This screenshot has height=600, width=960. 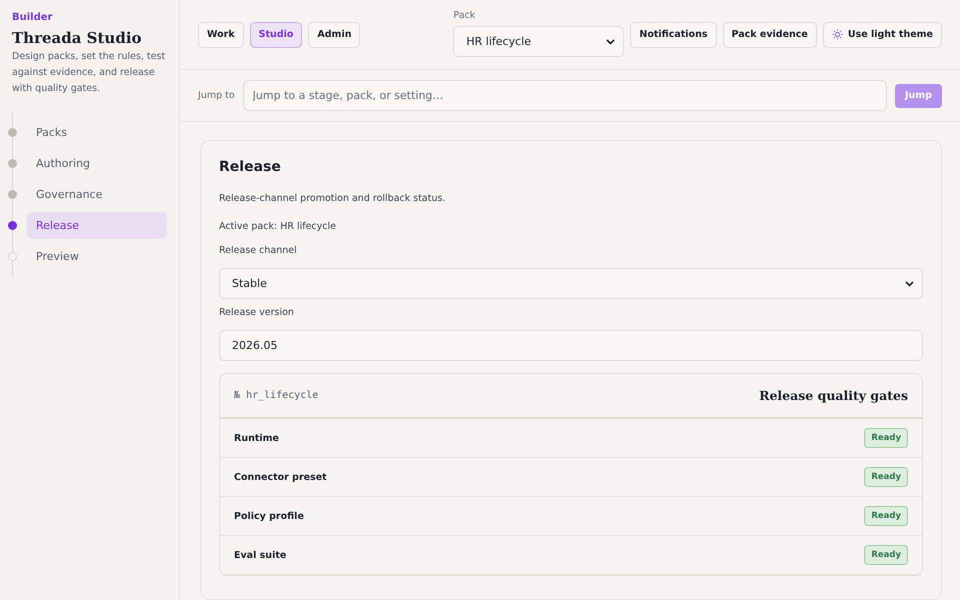 What do you see at coordinates (250, 167) in the screenshot?
I see `card-title: Release` at bounding box center [250, 167].